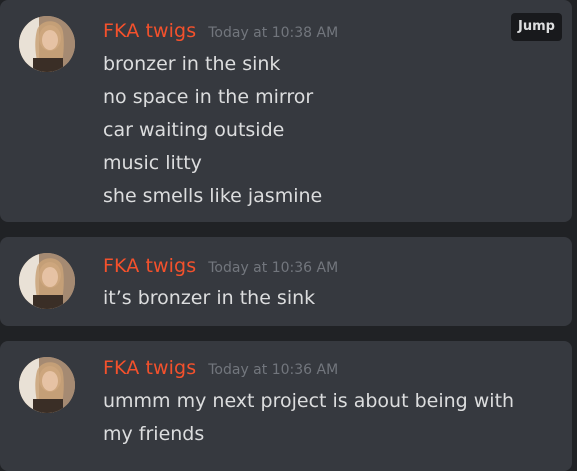  I want to click on message-header: FKA twigs Today at 10:38 AM, so click(220, 31).